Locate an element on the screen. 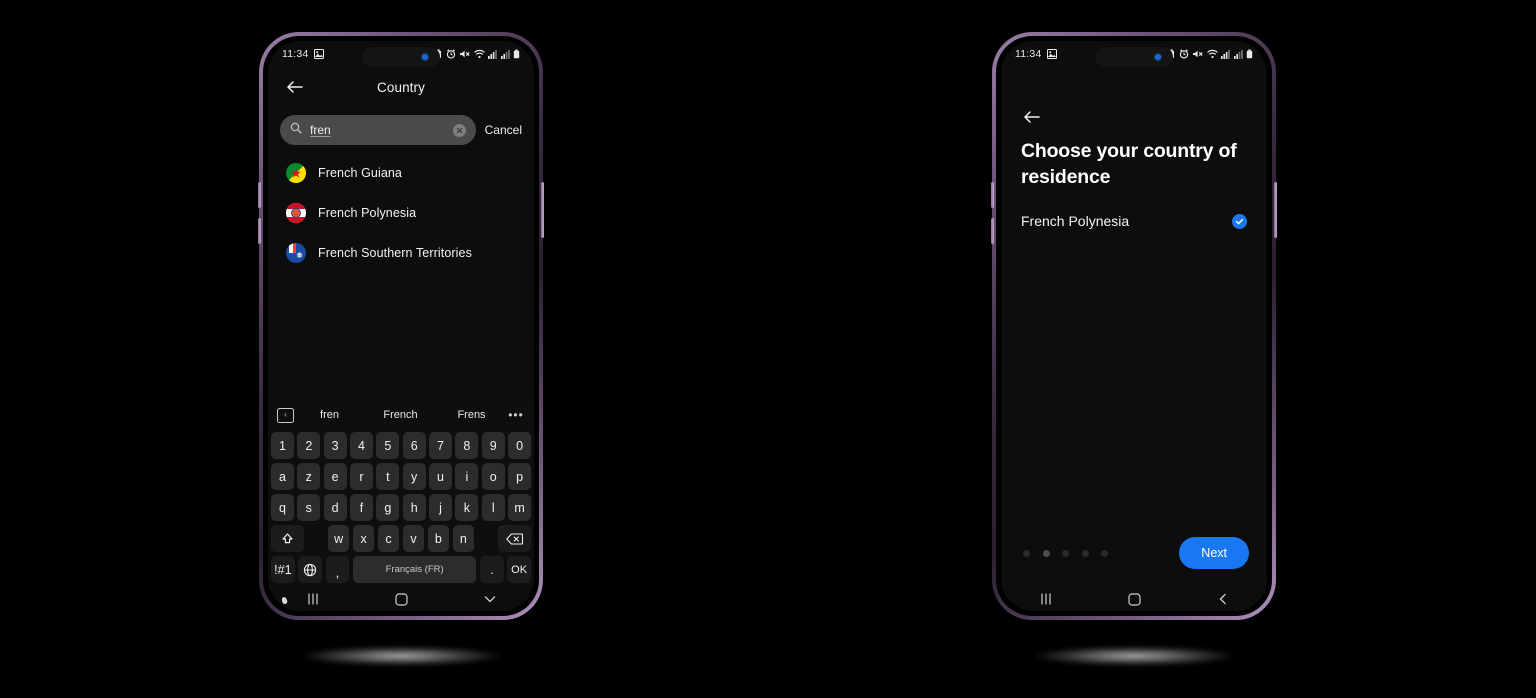  key-l: l is located at coordinates (493, 507).